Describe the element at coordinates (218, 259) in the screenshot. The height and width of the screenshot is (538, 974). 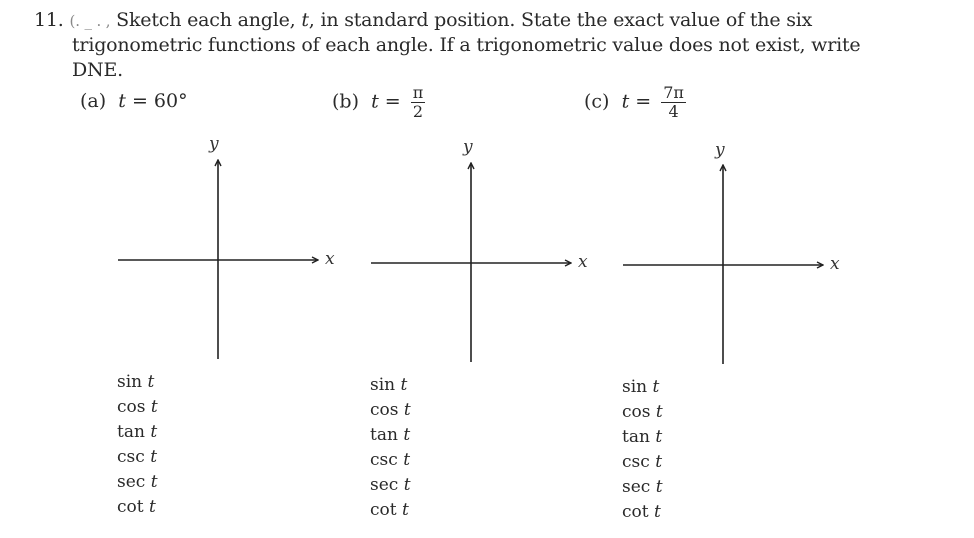
I see `axes-a` at that location.